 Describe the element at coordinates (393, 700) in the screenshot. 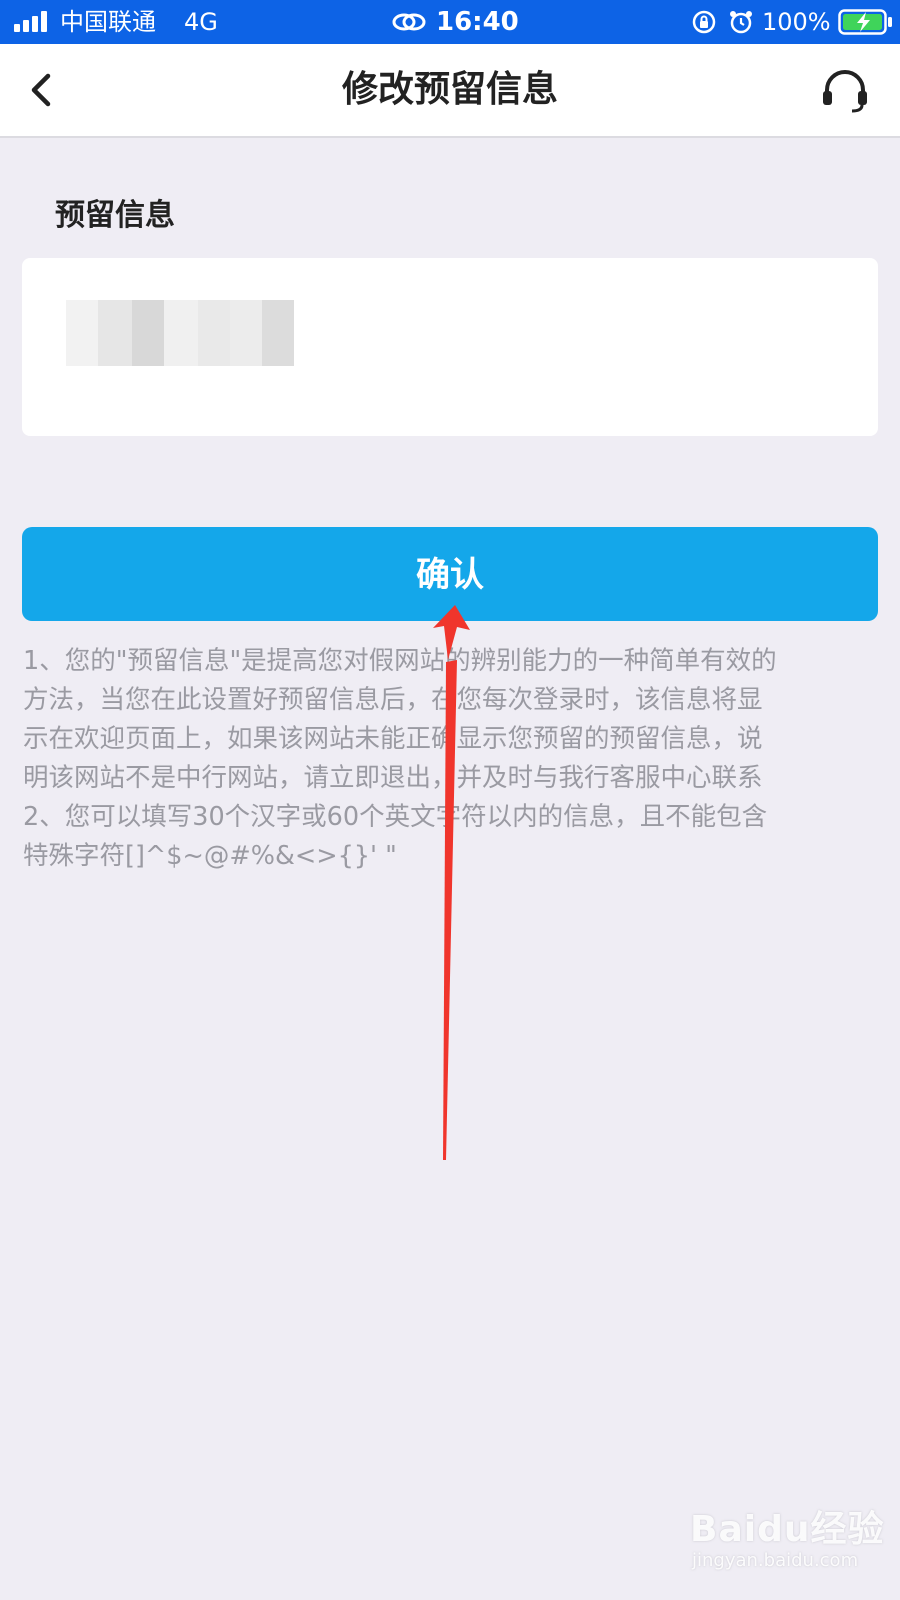

I see `note-line: 方法，当您在此设置好预留信息后，在您每次登录时，该信息将显` at that location.